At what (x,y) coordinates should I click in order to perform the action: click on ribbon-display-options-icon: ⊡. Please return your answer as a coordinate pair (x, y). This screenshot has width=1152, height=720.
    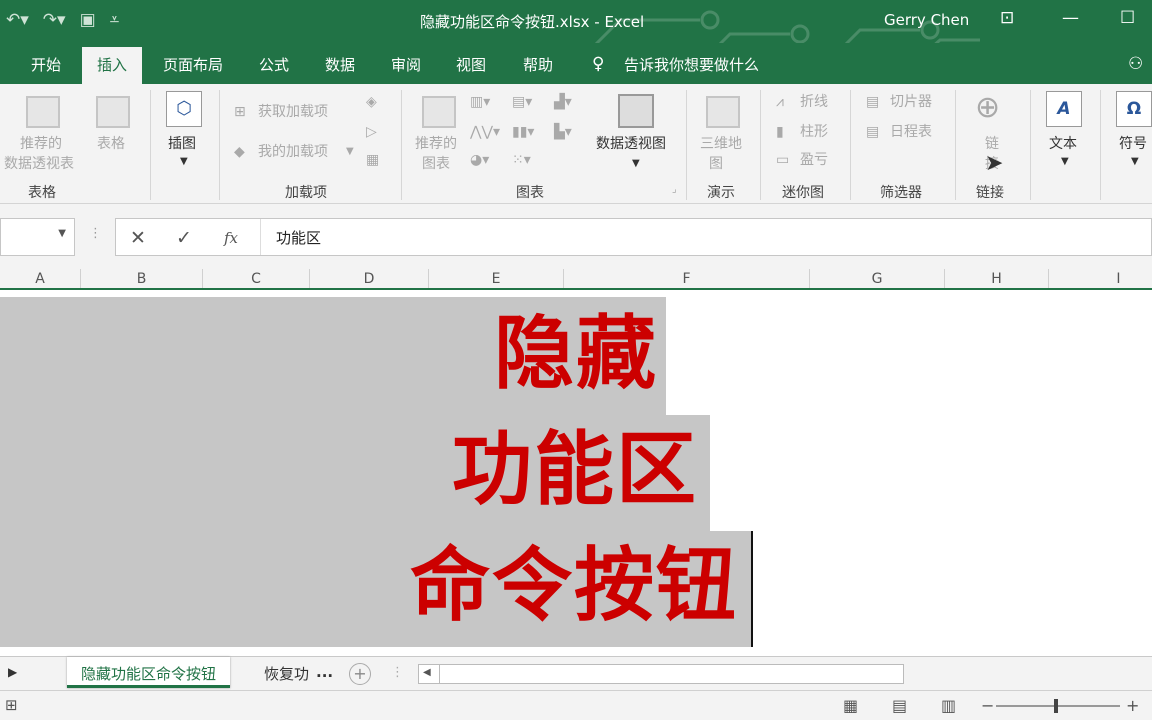
    Looking at the image, I should click on (1007, 18).